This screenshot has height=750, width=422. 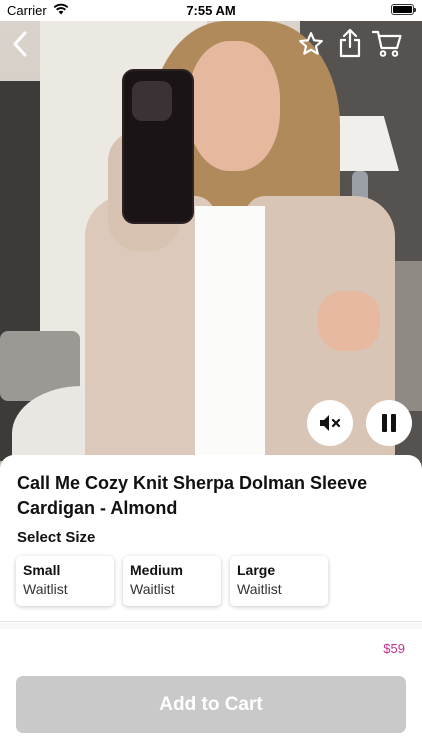 I want to click on size-name: Medium, so click(x=156, y=570).